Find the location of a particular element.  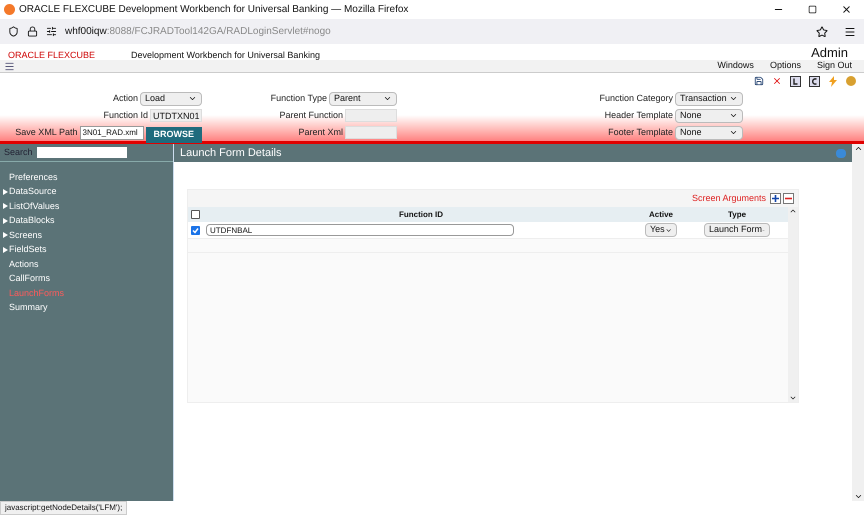

maximize-icon is located at coordinates (812, 9).